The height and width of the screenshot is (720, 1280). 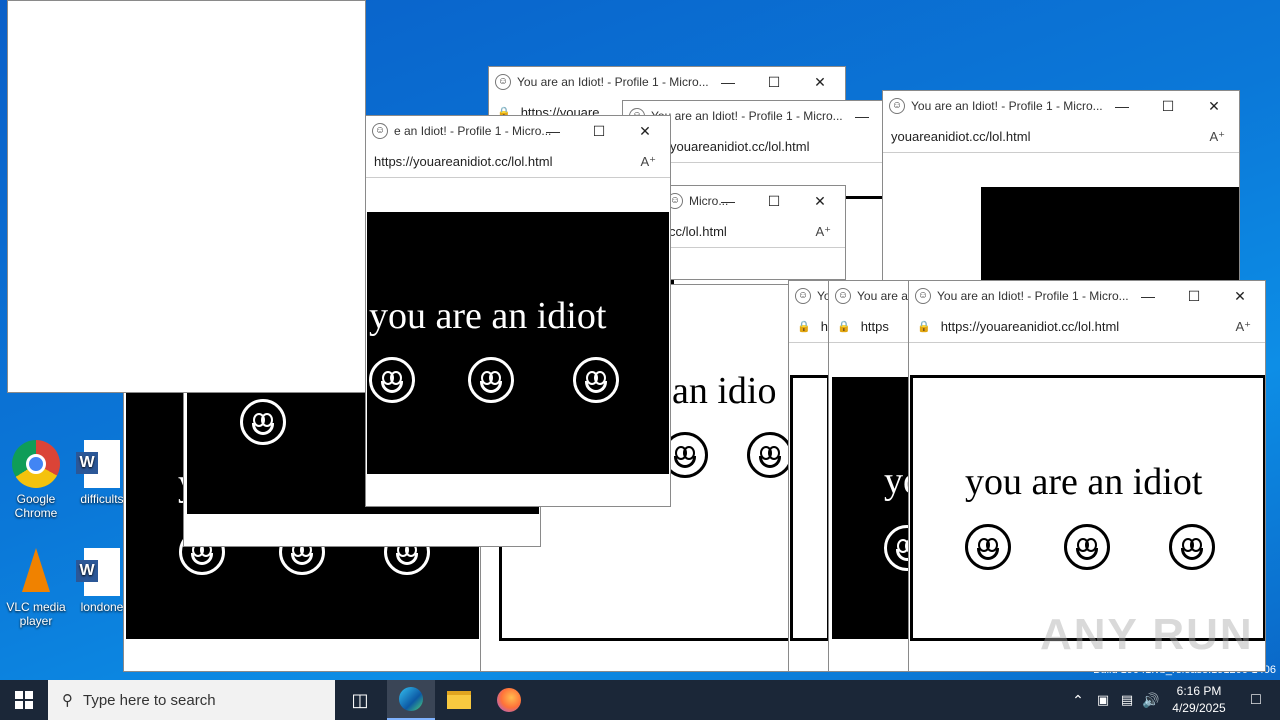 I want to click on window-title-bar: ☺ Yo, so click(x=809, y=296).